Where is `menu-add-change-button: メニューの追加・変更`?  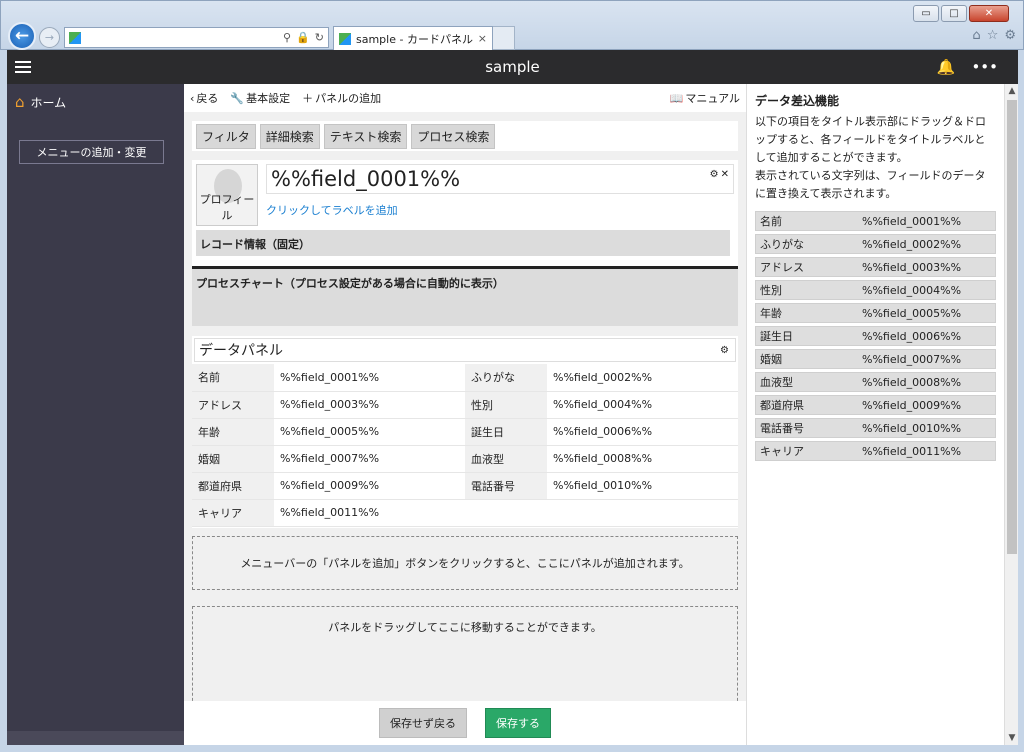 menu-add-change-button: メニューの追加・変更 is located at coordinates (91, 152).